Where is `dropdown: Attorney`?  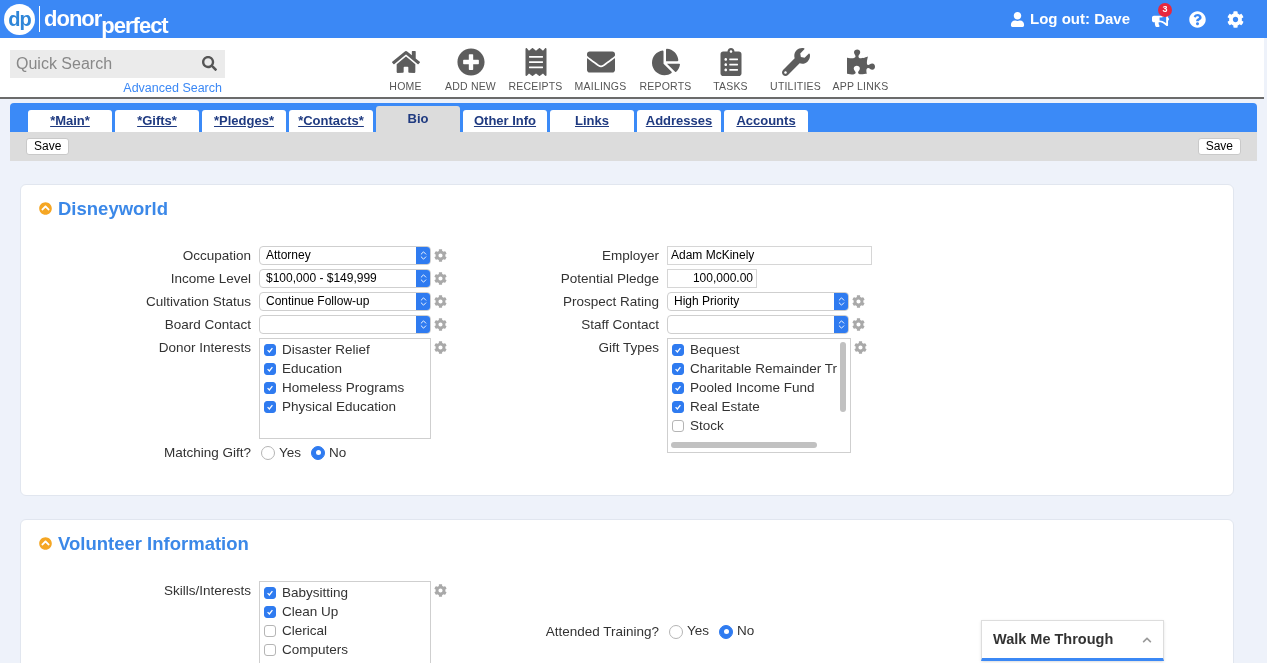
dropdown: Attorney is located at coordinates (345, 255).